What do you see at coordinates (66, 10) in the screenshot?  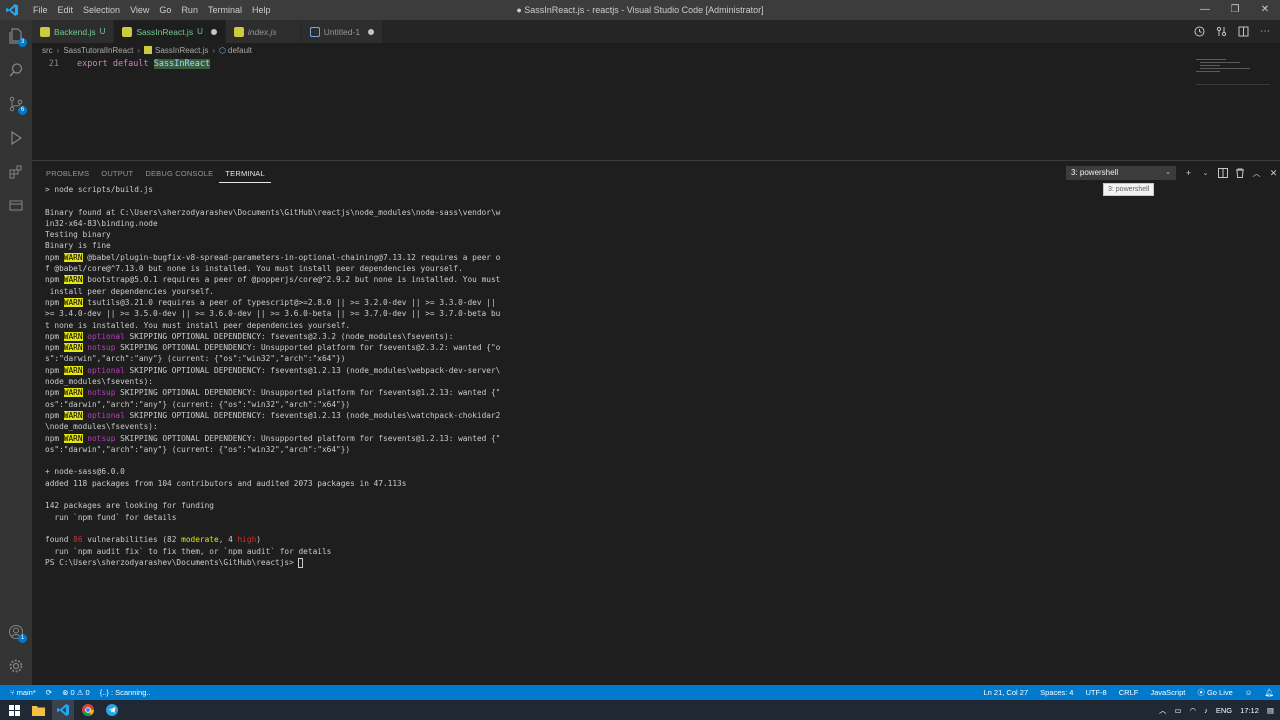 I see `menu-edit: Edit` at bounding box center [66, 10].